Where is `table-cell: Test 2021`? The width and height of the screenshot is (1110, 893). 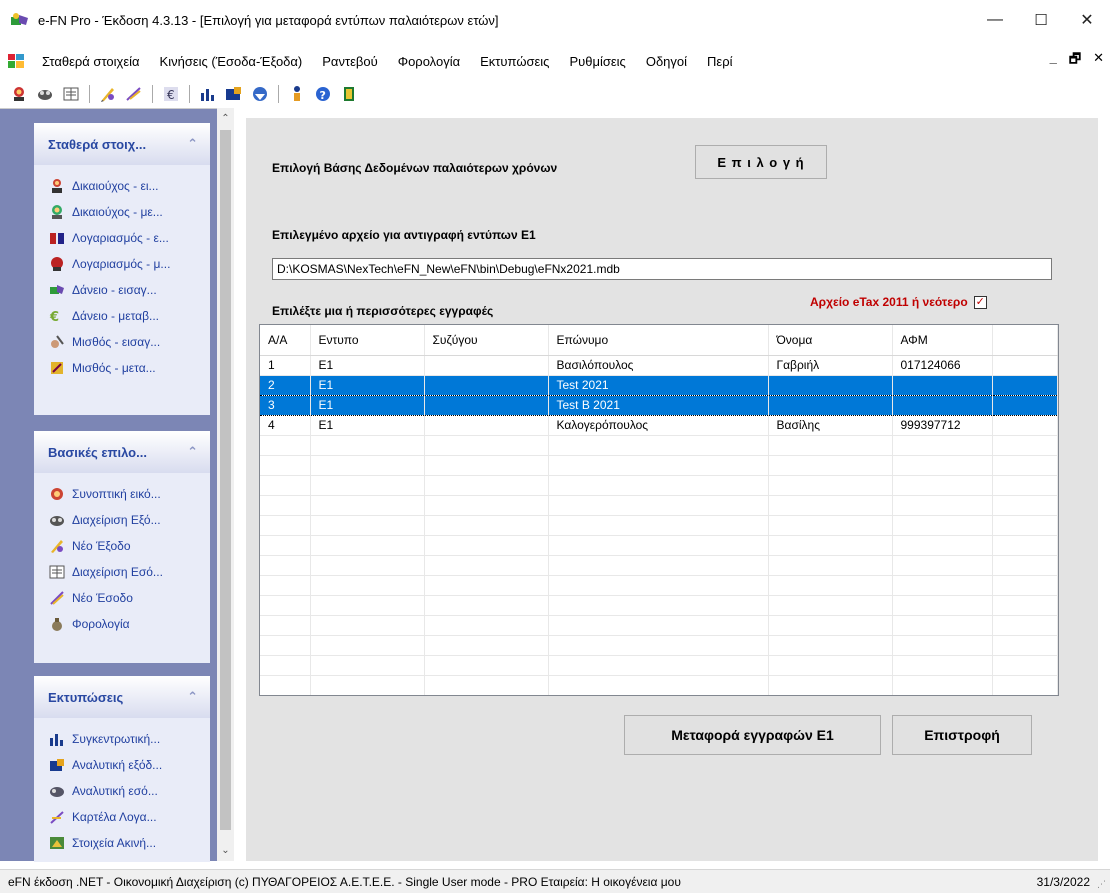
table-cell: Test 2021 is located at coordinates (658, 385).